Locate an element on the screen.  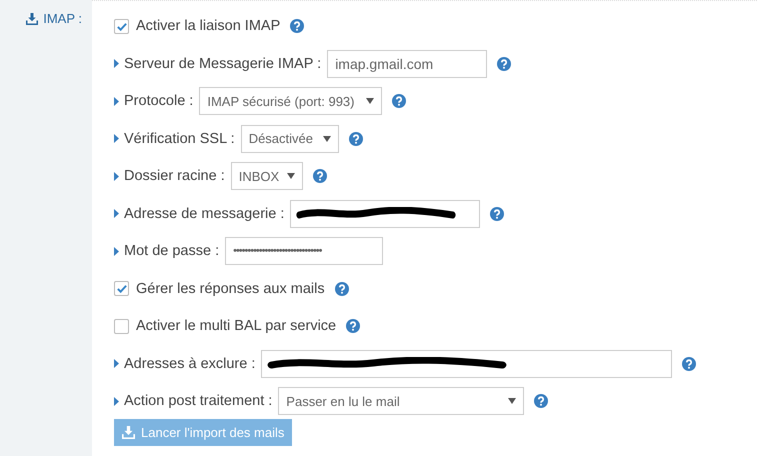
input-field: imap.gmail.com is located at coordinates (407, 64).